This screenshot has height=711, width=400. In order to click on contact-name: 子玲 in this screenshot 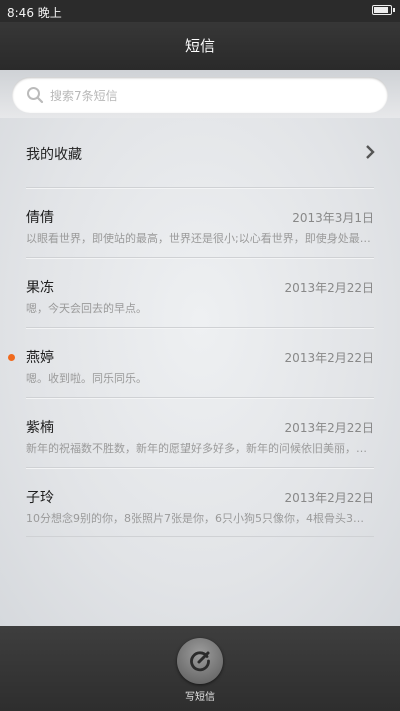, I will do `click(40, 498)`.